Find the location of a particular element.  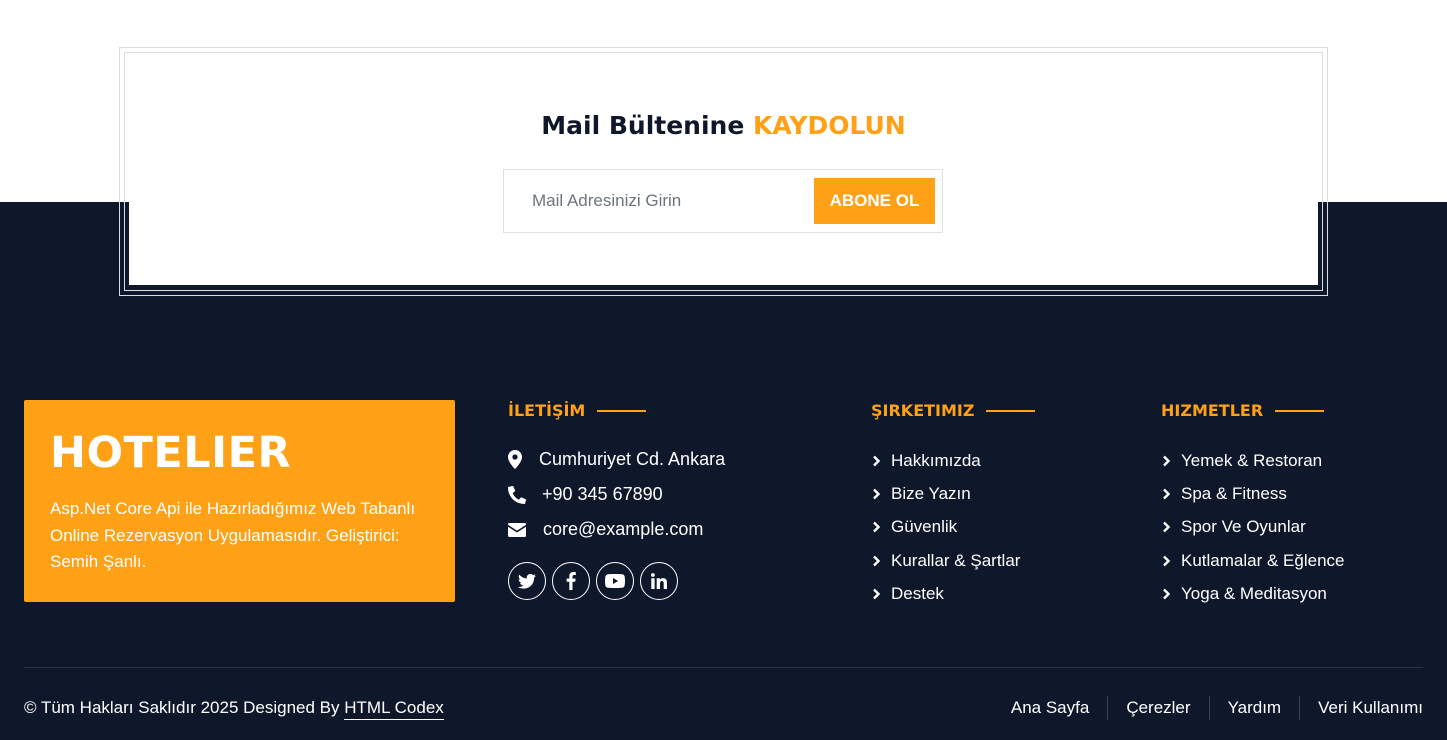

facebook-button is located at coordinates (571, 581).